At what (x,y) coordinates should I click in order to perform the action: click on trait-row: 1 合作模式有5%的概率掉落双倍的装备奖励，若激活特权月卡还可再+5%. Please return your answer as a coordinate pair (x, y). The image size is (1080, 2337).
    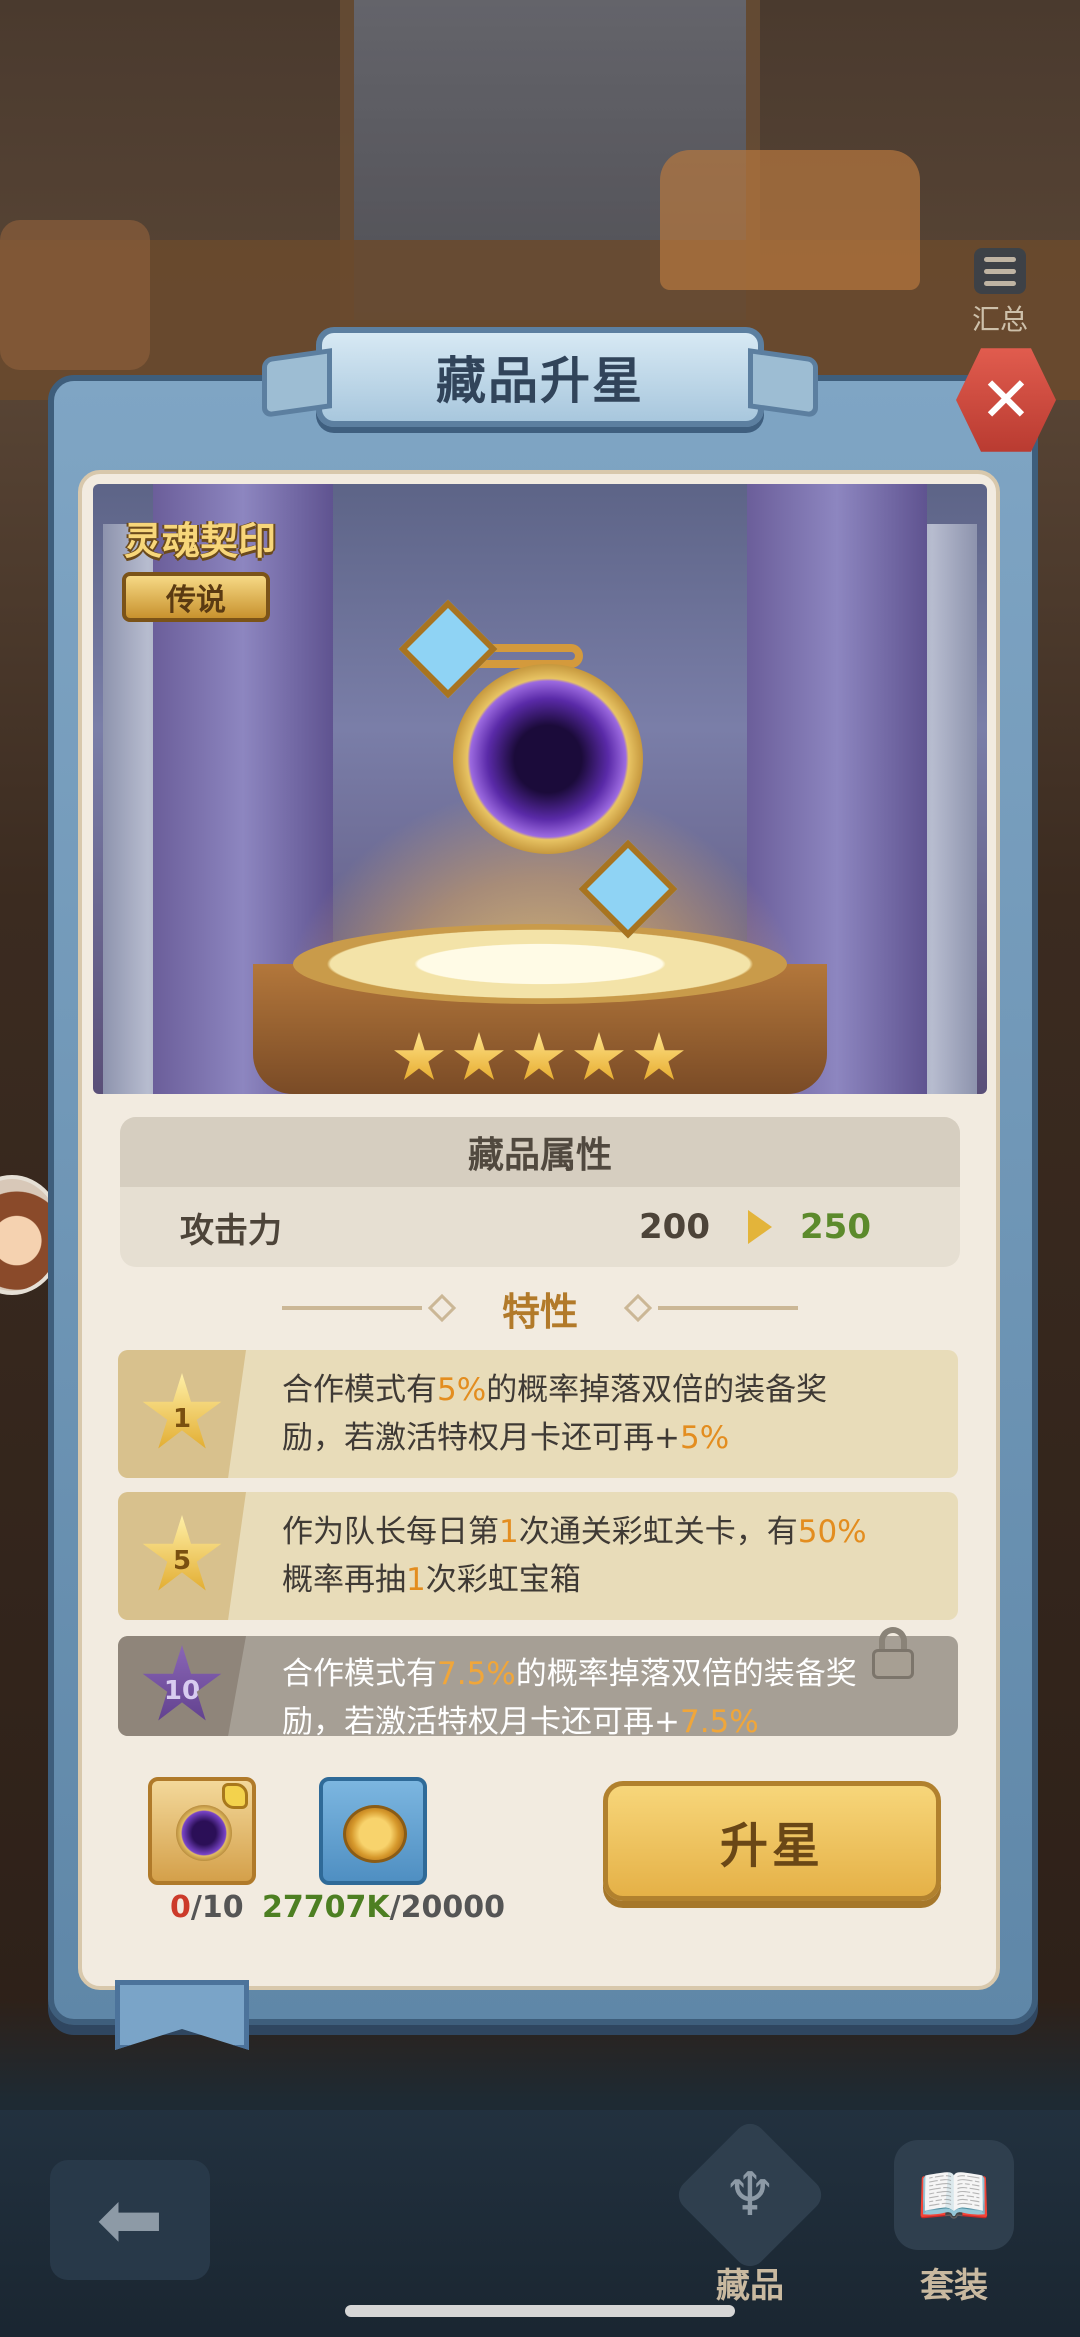
    Looking at the image, I should click on (538, 1414).